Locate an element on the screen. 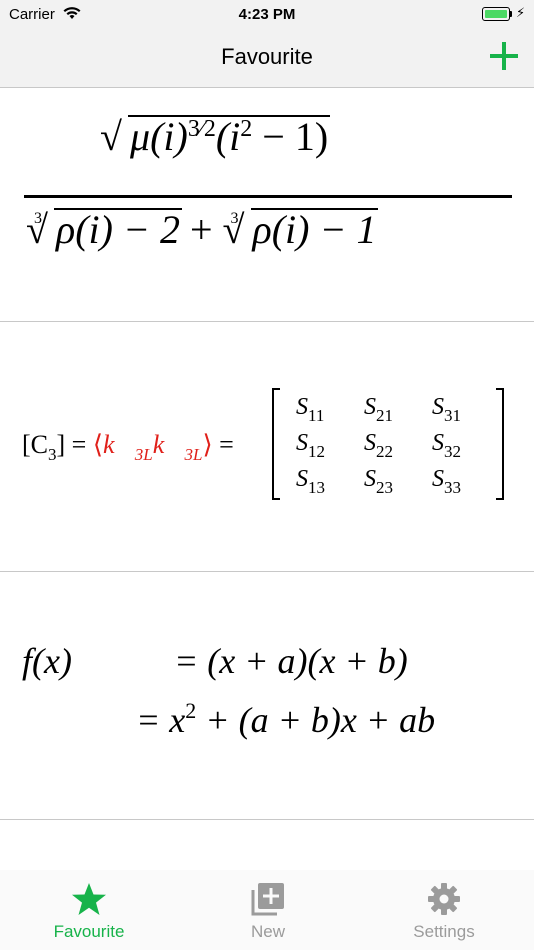  gear-icon is located at coordinates (444, 899).